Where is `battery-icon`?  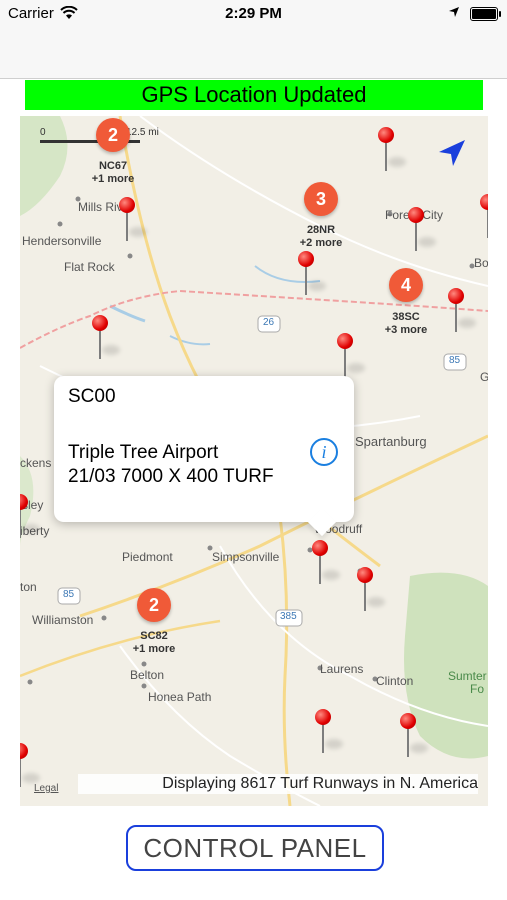 battery-icon is located at coordinates (485, 14).